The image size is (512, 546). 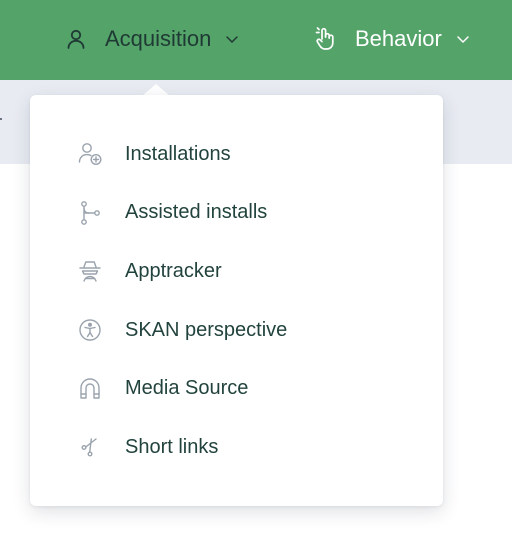 What do you see at coordinates (90, 447) in the screenshot?
I see `scissors-icon` at bounding box center [90, 447].